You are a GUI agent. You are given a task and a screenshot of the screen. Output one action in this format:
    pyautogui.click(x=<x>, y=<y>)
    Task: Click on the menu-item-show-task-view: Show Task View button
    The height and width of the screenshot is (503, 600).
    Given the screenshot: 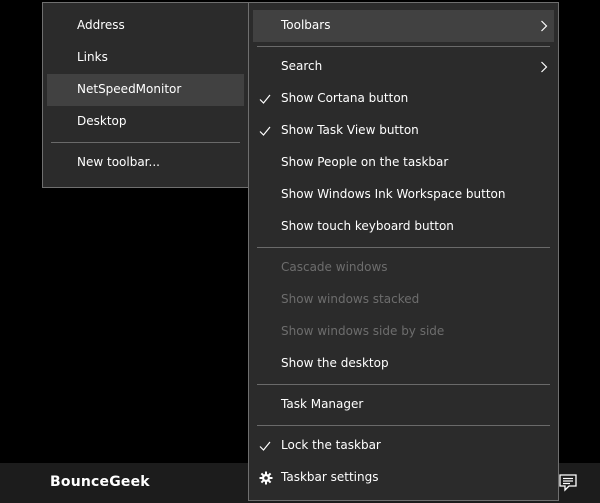 What is the action you would take?
    pyautogui.click(x=403, y=131)
    